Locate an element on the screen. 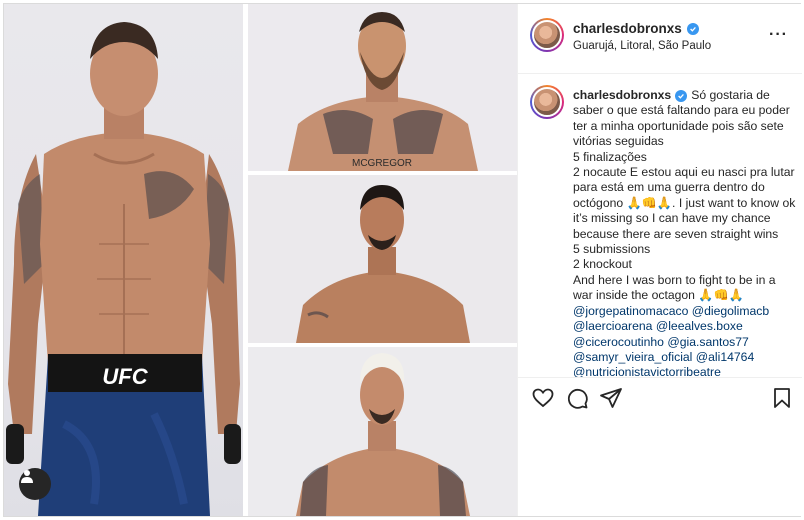 The width and height of the screenshot is (804, 520). caption-username: charlesdobronxs is located at coordinates (622, 95).